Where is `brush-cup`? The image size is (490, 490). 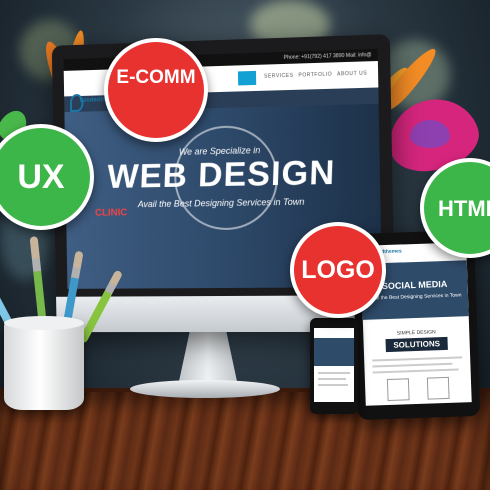 brush-cup is located at coordinates (44, 366).